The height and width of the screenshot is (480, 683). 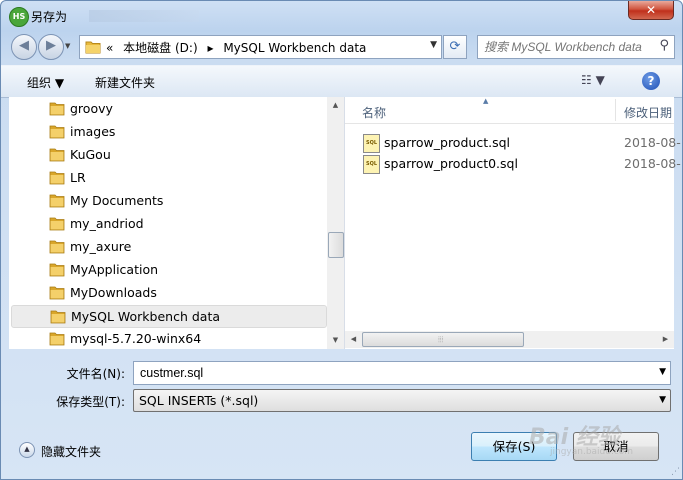 I want to click on folder-tree-item: mysql-5.7.20-winx64, so click(x=168, y=338).